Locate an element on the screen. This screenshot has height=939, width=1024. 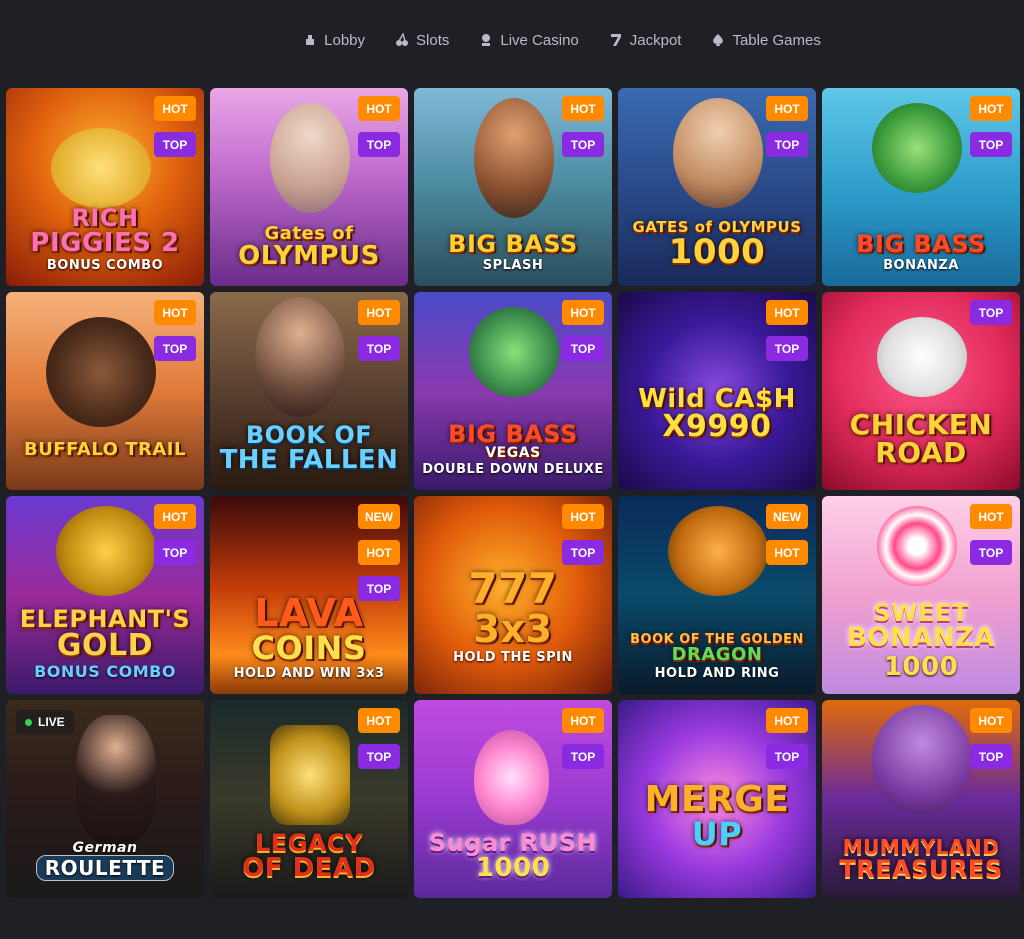
game-title: MUMMYLAND TREASURES is located at coordinates (921, 859).